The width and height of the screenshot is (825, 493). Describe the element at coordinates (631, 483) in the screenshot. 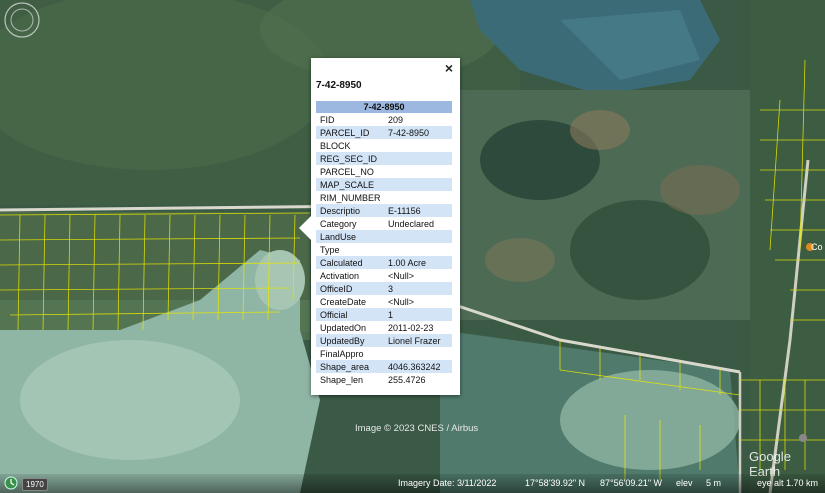

I see `longitude-readout: 87°56'09.21" W` at that location.